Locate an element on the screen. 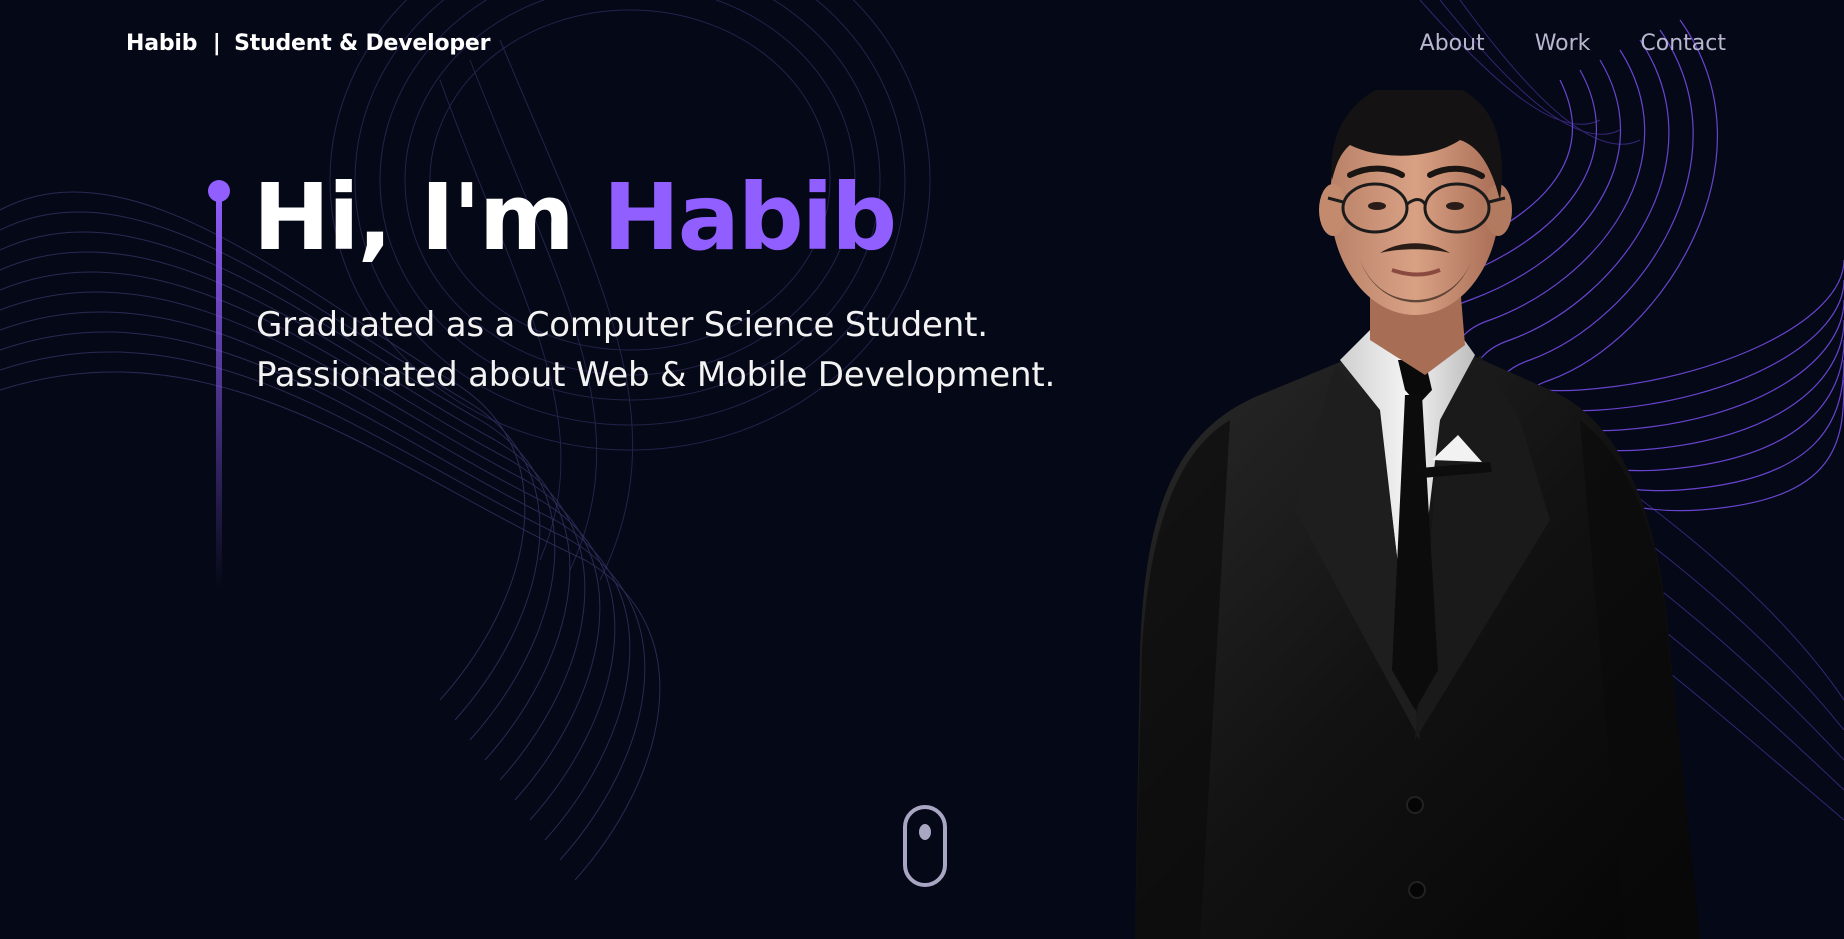 Image resolution: width=1844 pixels, height=939 pixels. hero-subtitle-line1: Graduated as a Computer Science Student. is located at coordinates (622, 325).